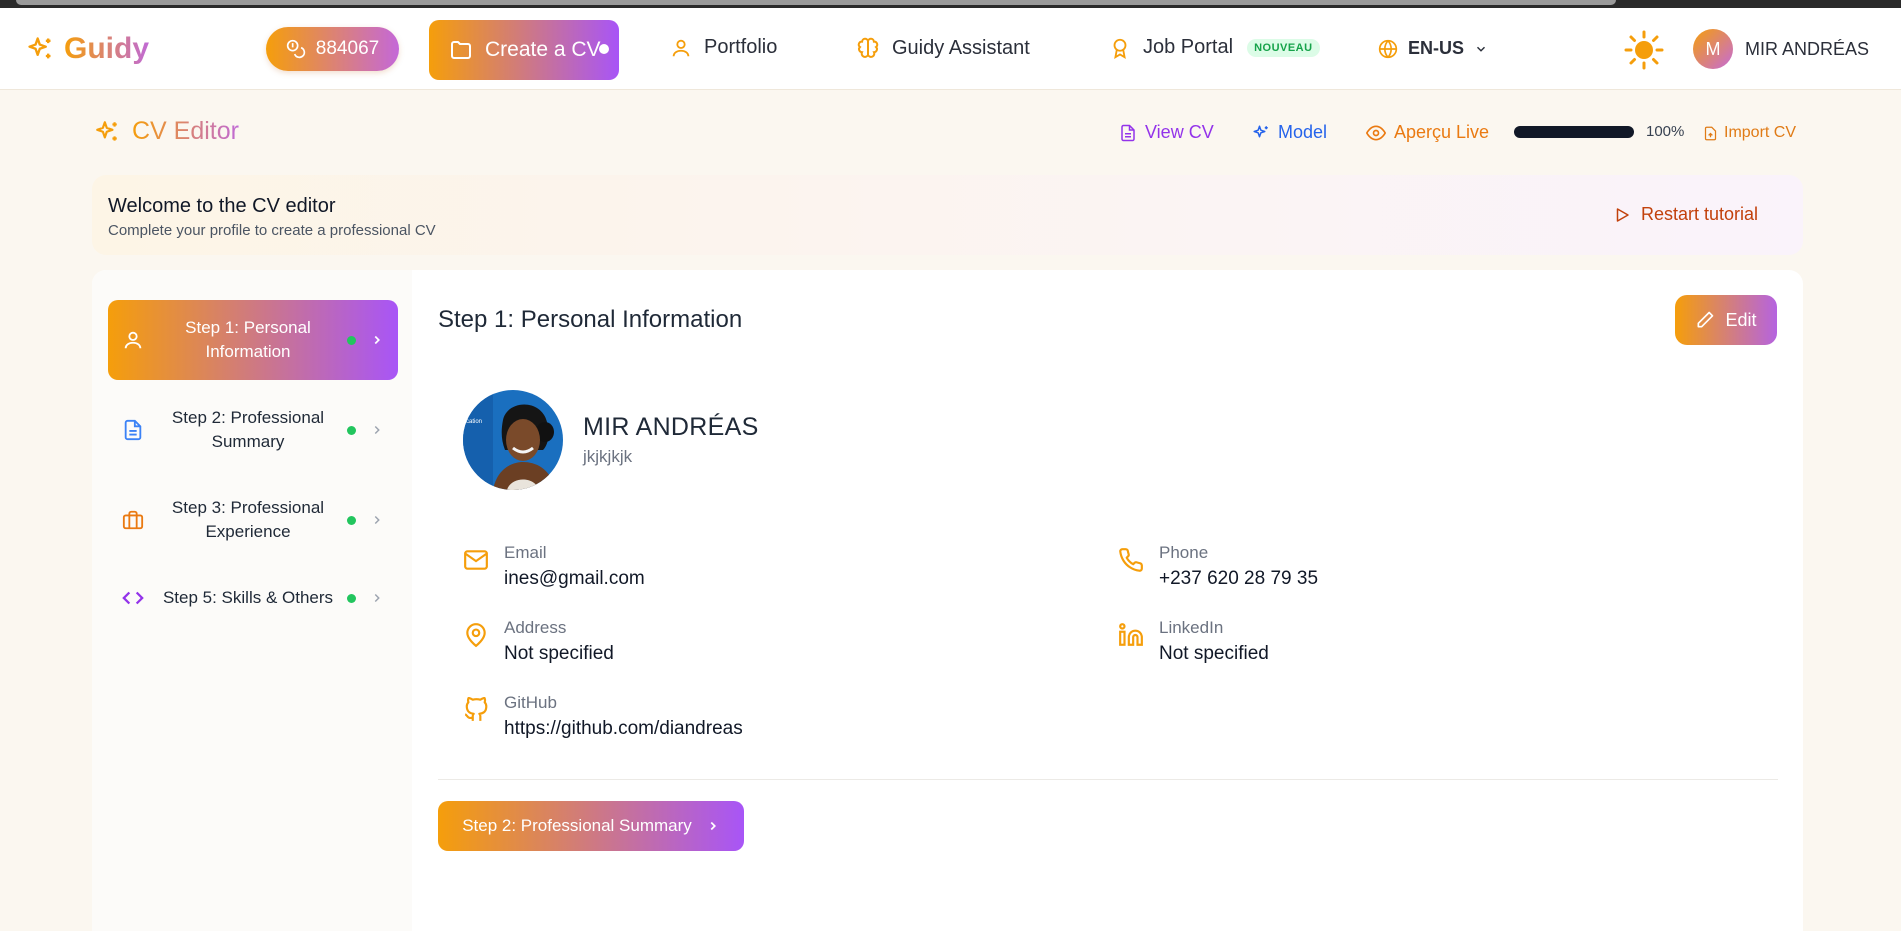 The image size is (1901, 931). What do you see at coordinates (1710, 133) in the screenshot?
I see `file-upload-icon` at bounding box center [1710, 133].